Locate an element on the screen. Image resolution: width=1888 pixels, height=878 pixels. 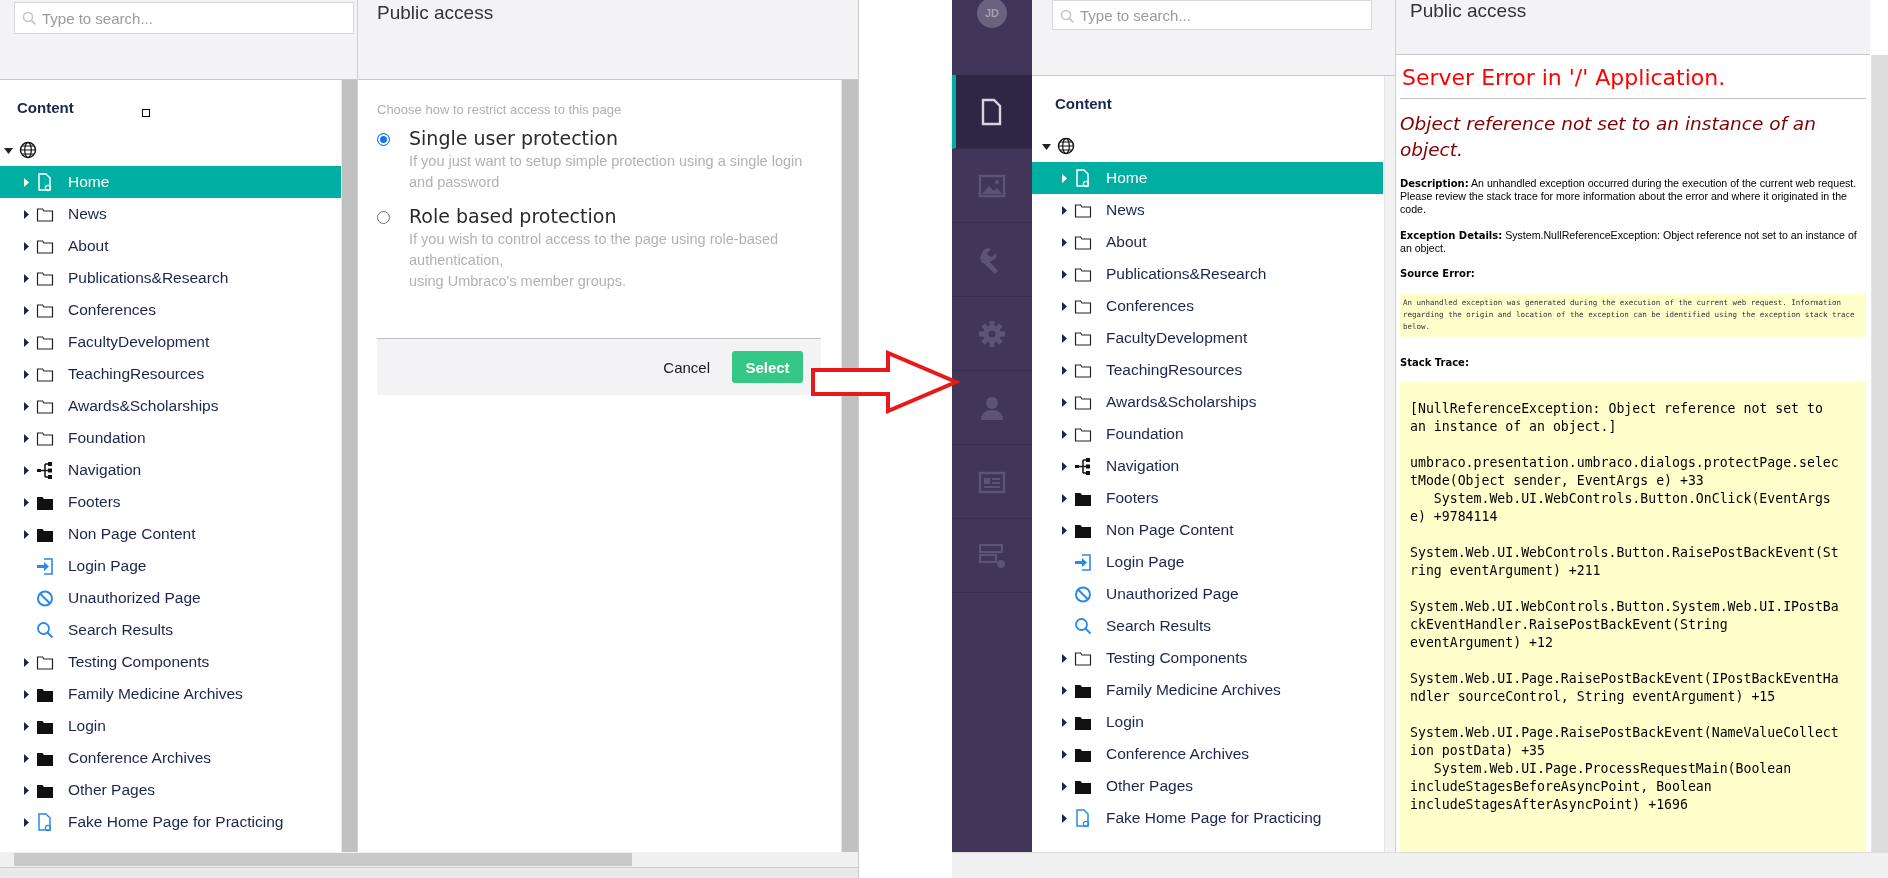
section-label: Source Error: is located at coordinates (1438, 273).